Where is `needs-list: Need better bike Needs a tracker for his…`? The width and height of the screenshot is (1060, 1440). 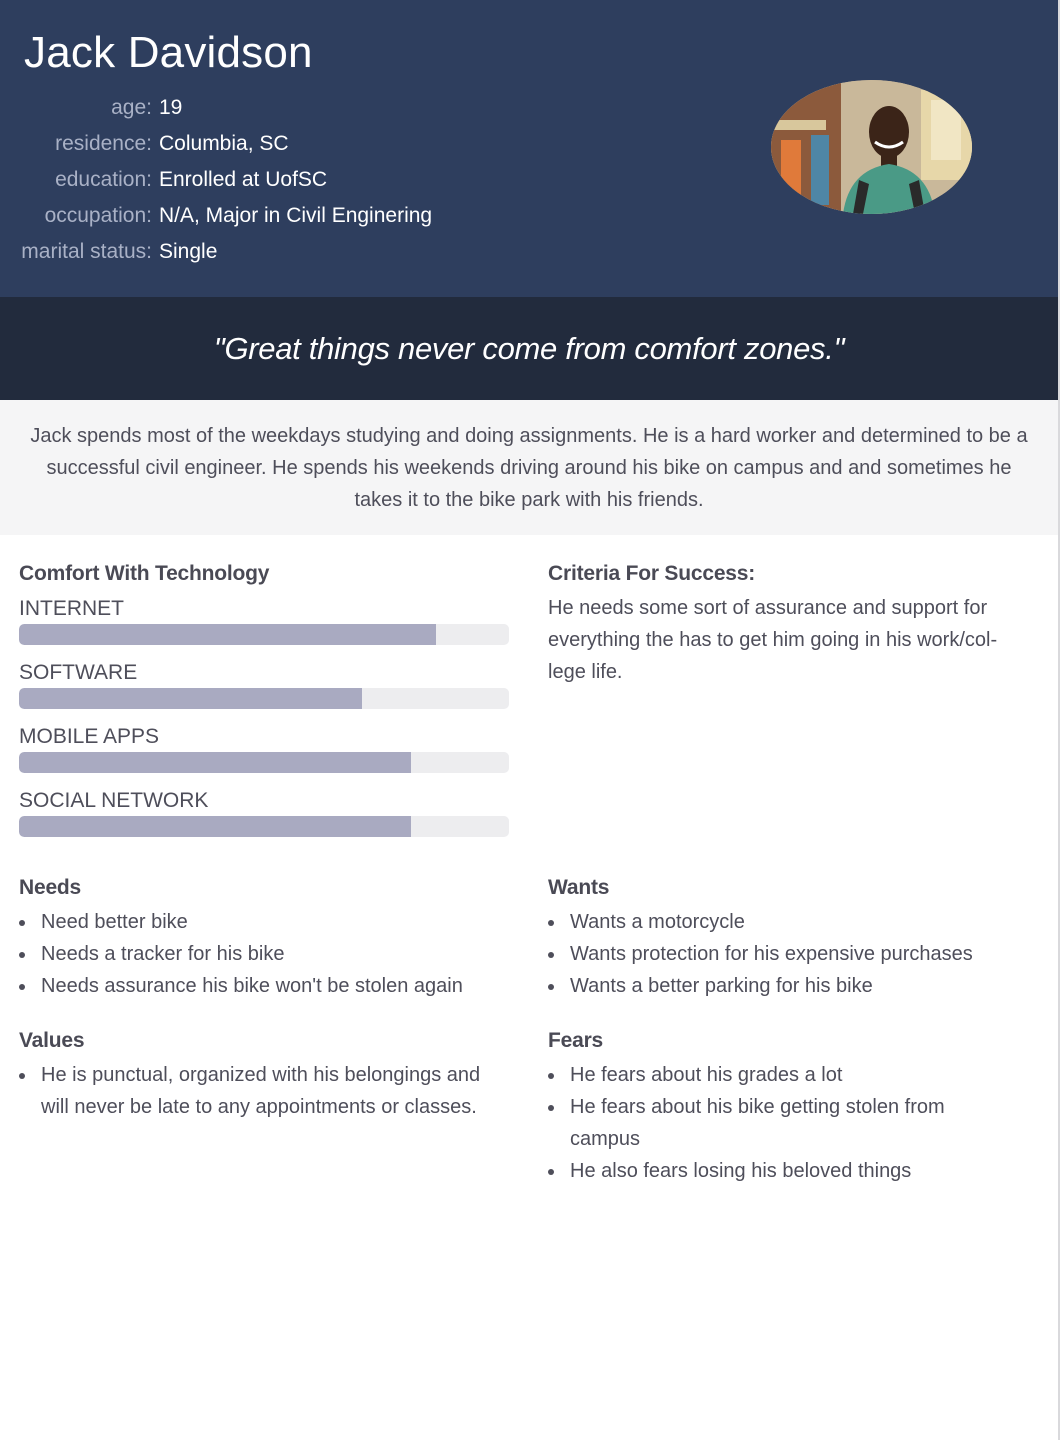
needs-list: Need better bike Needs a tracker for his… is located at coordinates (269, 954).